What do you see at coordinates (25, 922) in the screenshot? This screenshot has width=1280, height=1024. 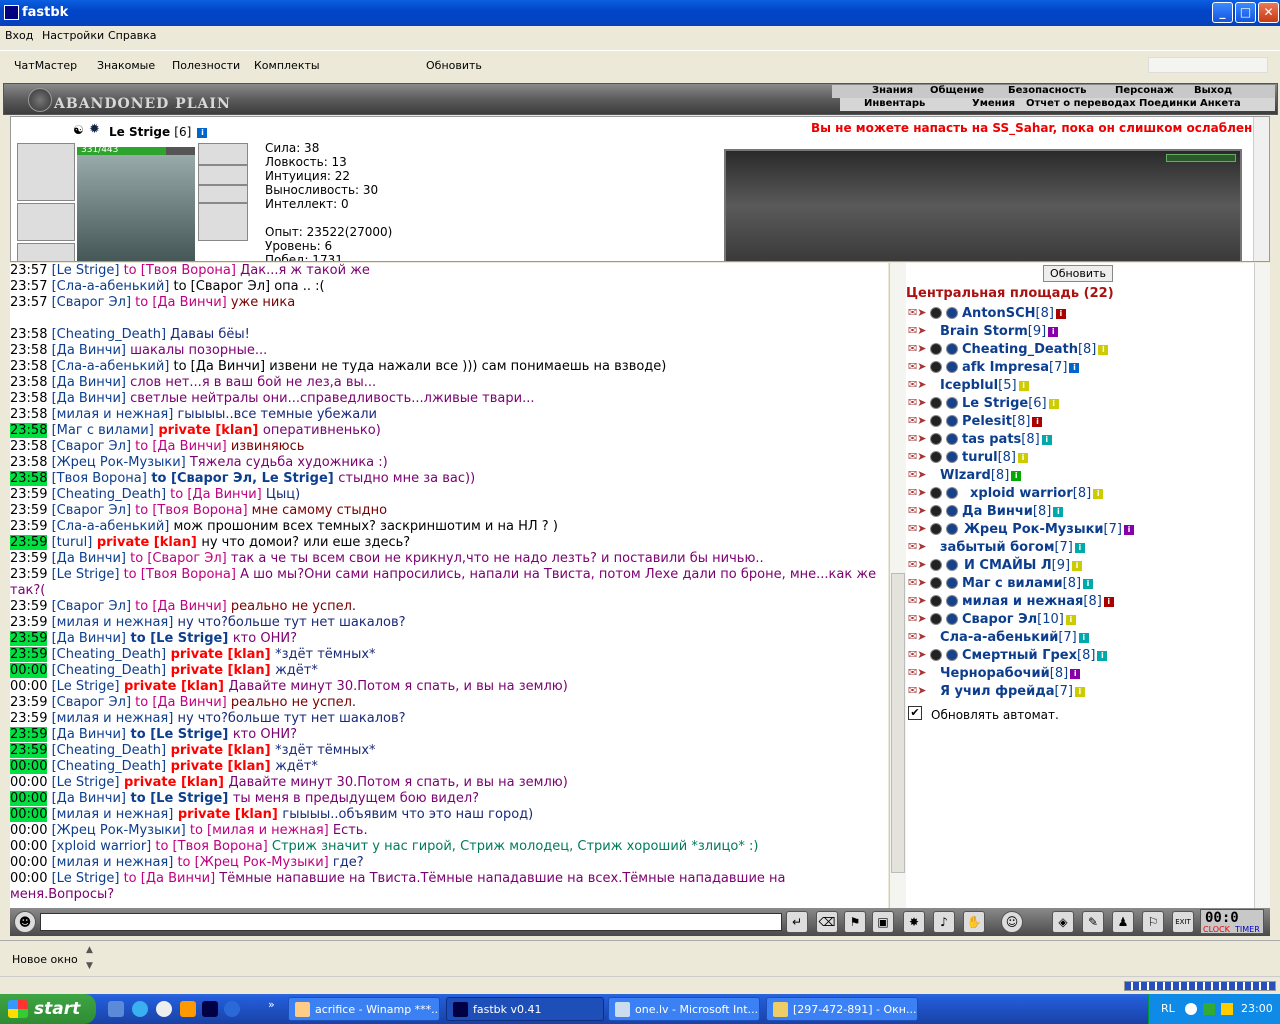 I see `smiley-menu-icon: ☻` at bounding box center [25, 922].